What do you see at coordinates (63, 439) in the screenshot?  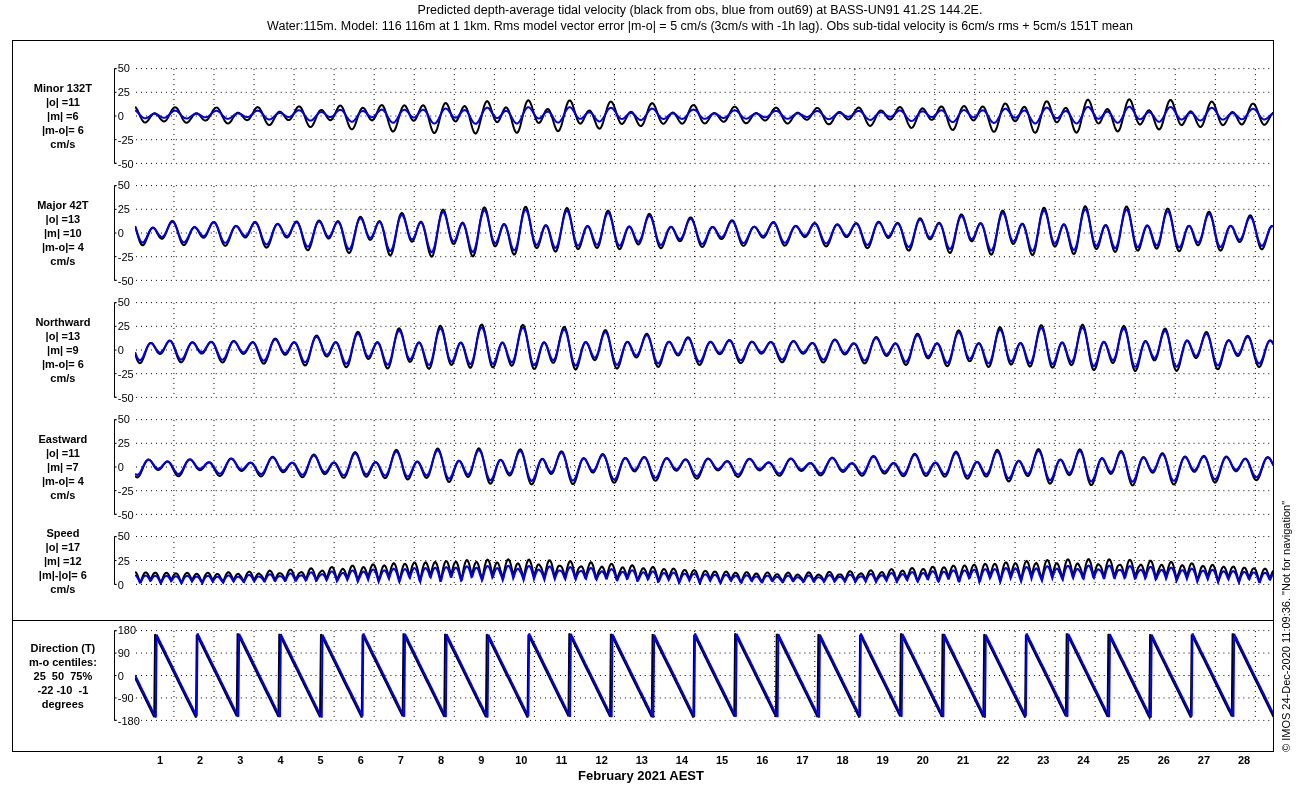 I see `panel-label: Eastward` at bounding box center [63, 439].